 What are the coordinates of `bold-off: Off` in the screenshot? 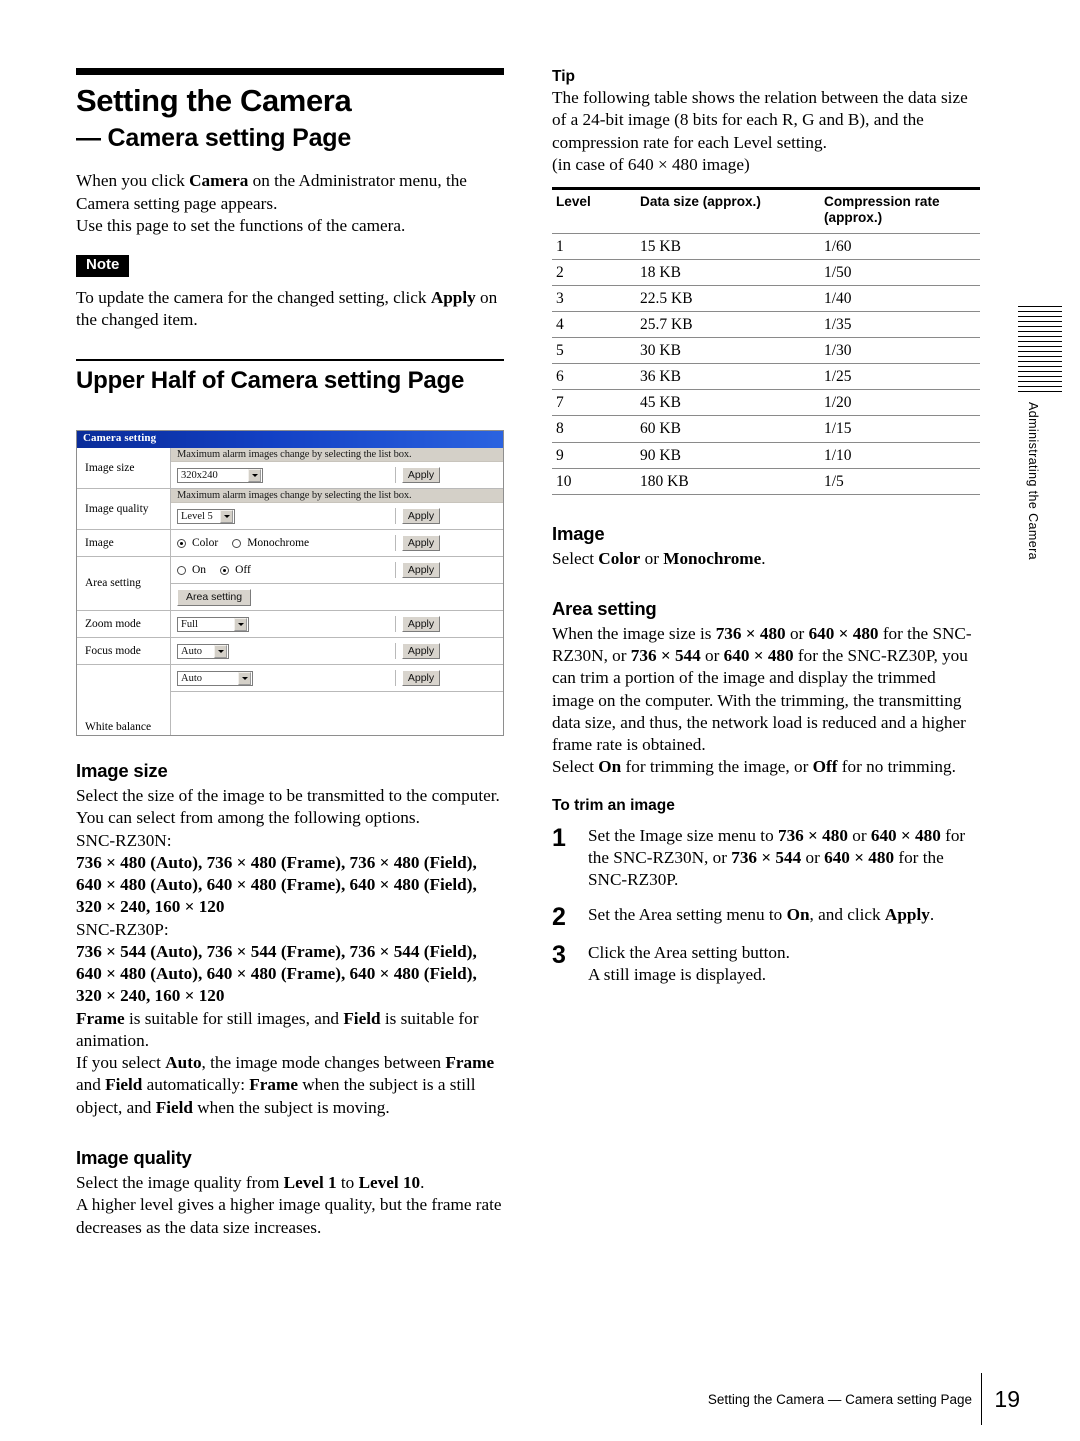 It's located at (825, 767).